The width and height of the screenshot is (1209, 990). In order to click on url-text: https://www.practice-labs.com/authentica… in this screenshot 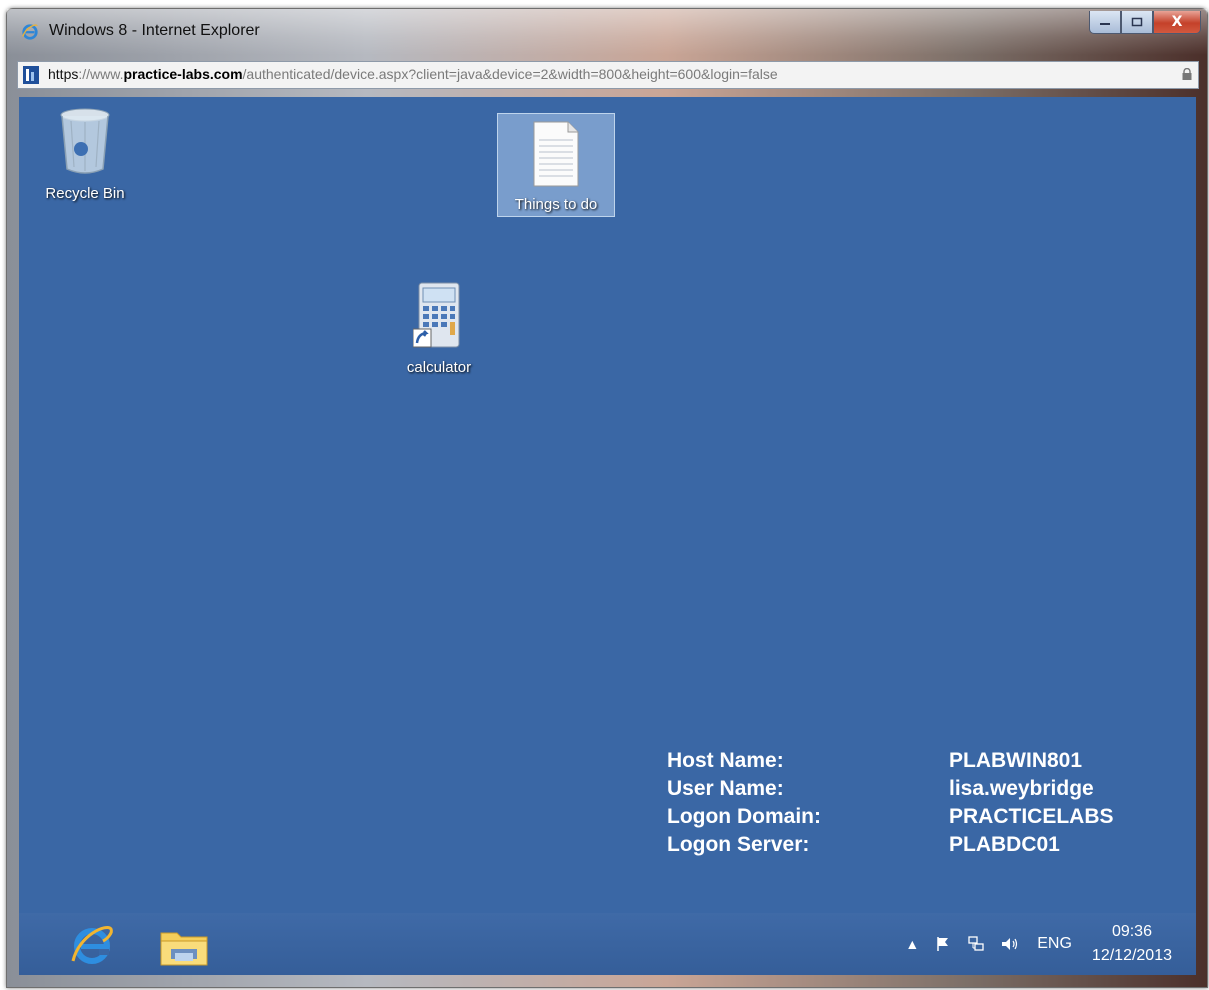, I will do `click(413, 74)`.